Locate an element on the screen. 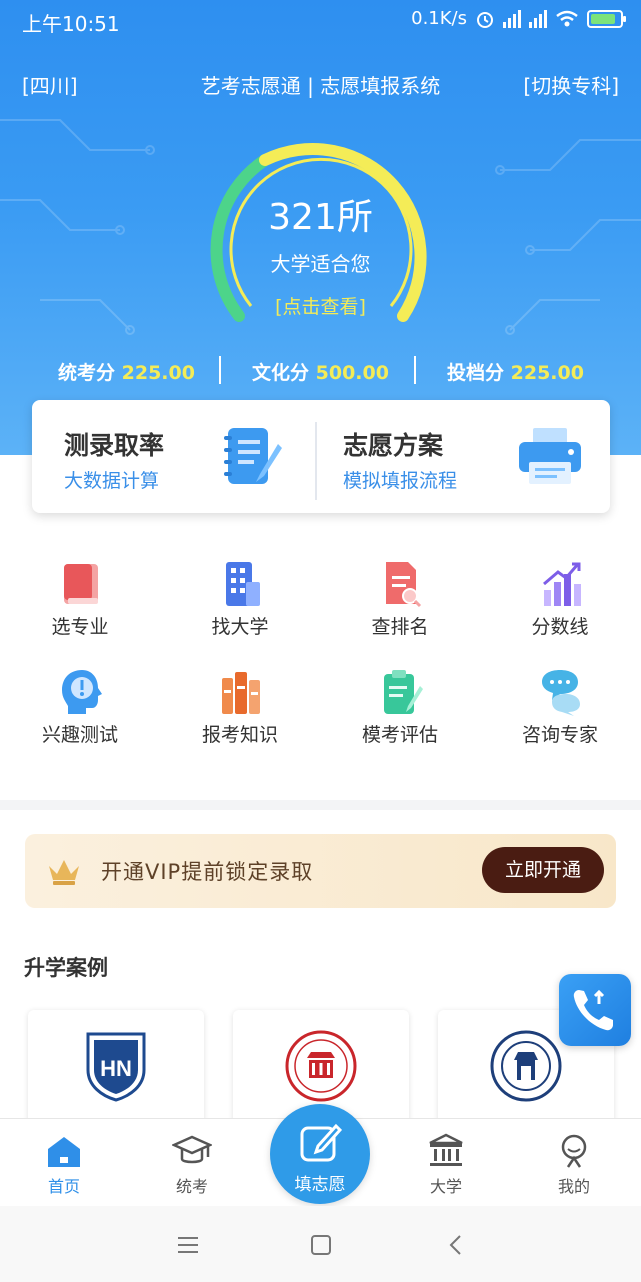 This screenshot has height=1282, width=641. grid-label: 分数线 is located at coordinates (560, 627).